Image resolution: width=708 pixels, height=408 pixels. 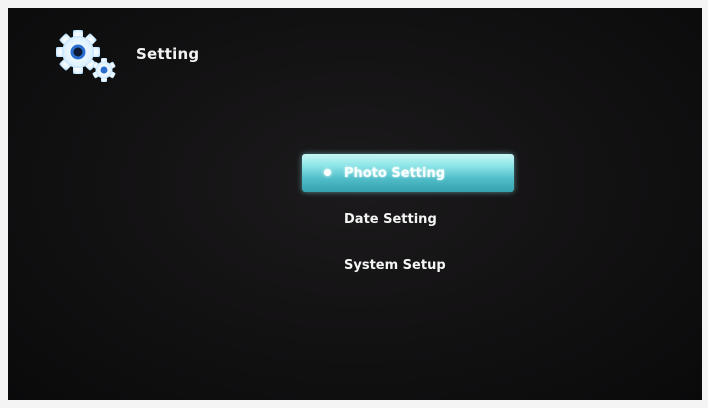 What do you see at coordinates (408, 173) in the screenshot?
I see `menu-item-photo-setting: Photo Setting` at bounding box center [408, 173].